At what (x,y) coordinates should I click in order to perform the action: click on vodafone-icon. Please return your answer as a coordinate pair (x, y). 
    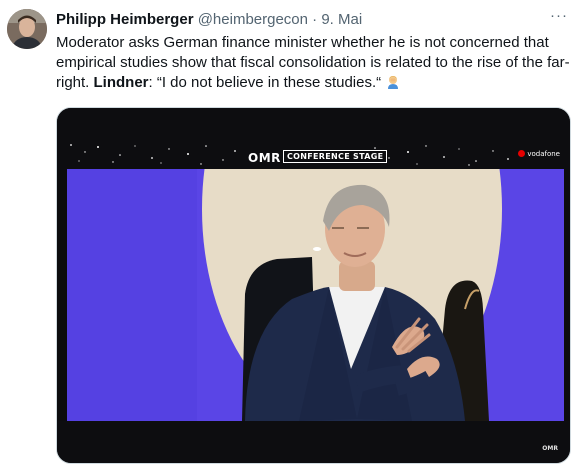
    Looking at the image, I should click on (522, 153).